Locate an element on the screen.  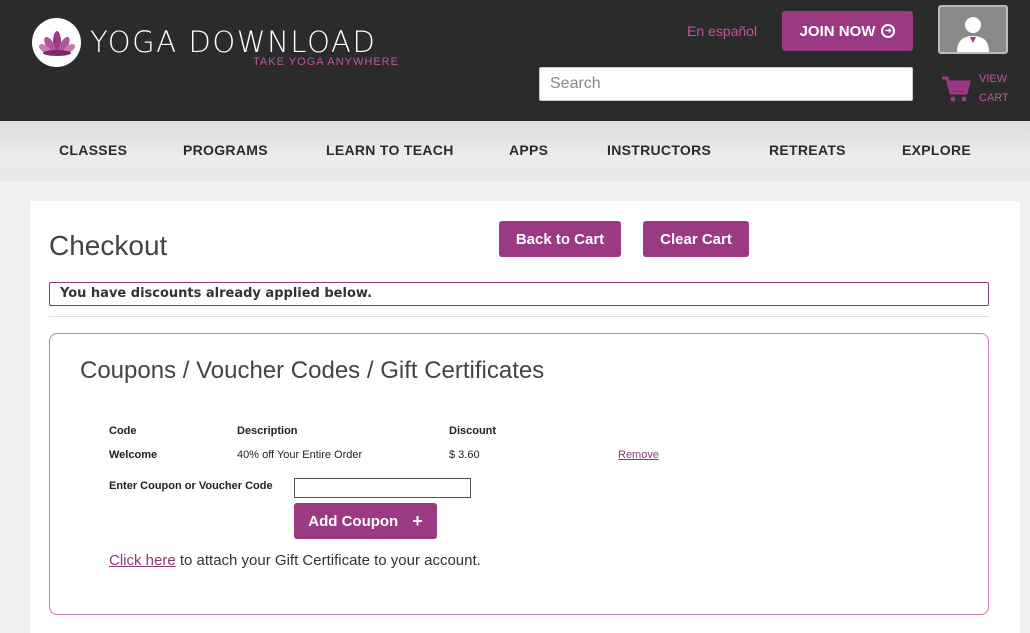
remove-coupon-link: Remove is located at coordinates (638, 455).